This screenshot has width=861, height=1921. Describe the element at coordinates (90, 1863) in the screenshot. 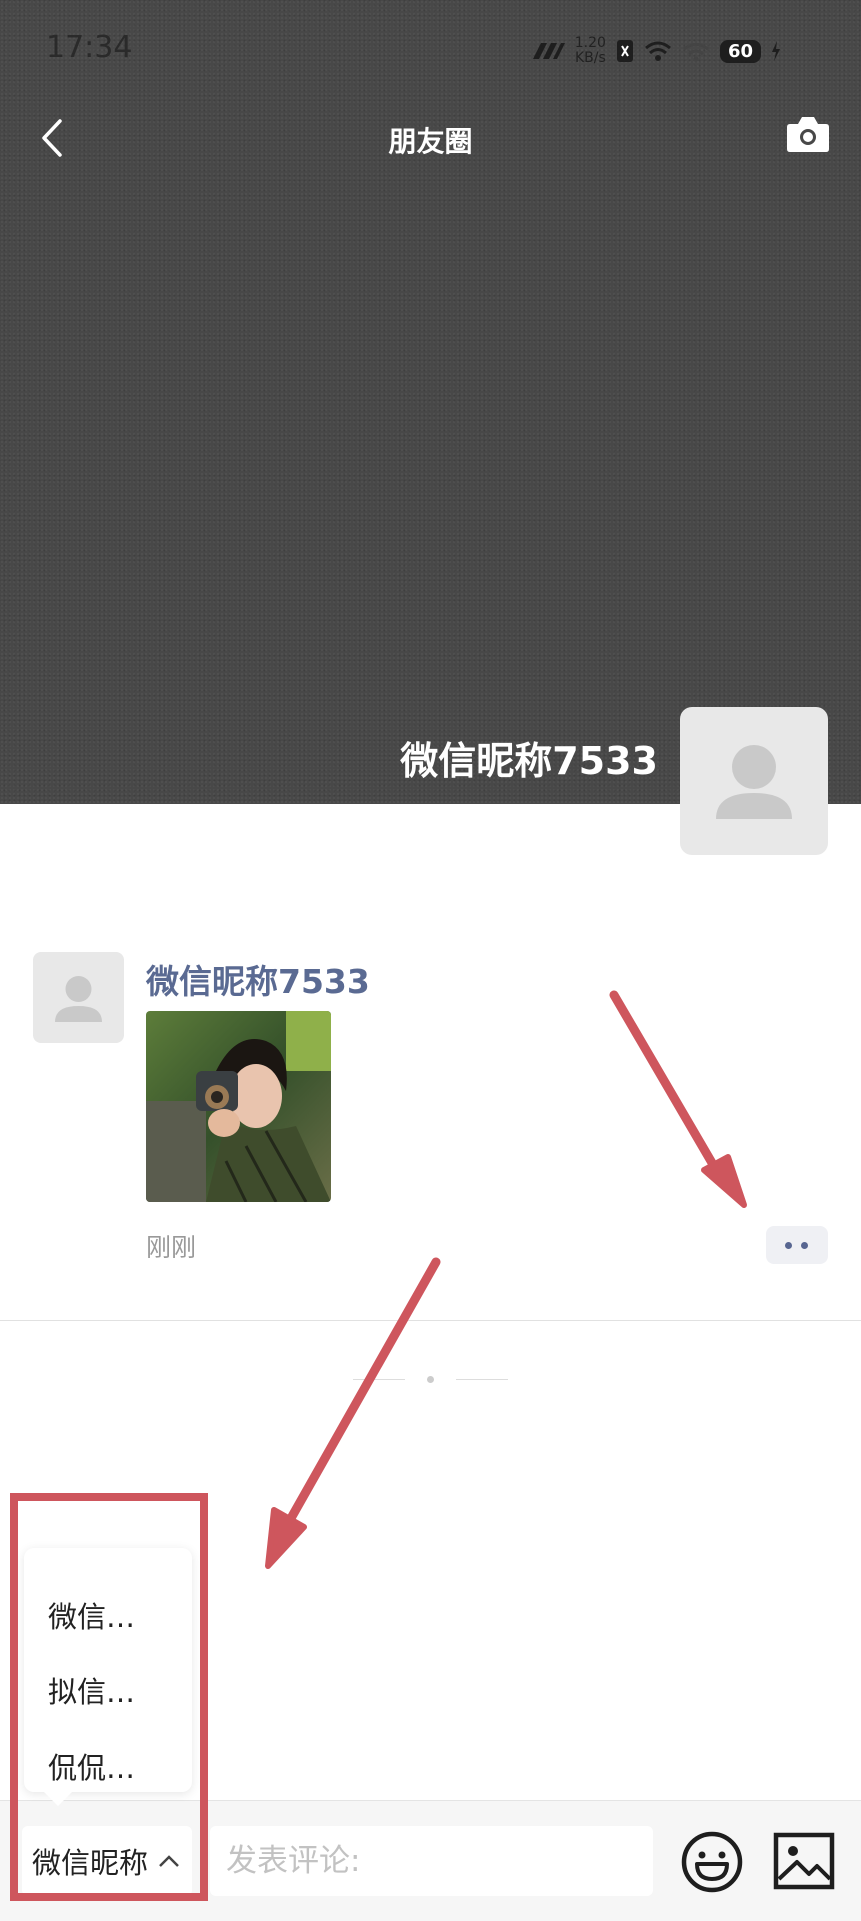

I see `identity-label: 微信昵称` at that location.